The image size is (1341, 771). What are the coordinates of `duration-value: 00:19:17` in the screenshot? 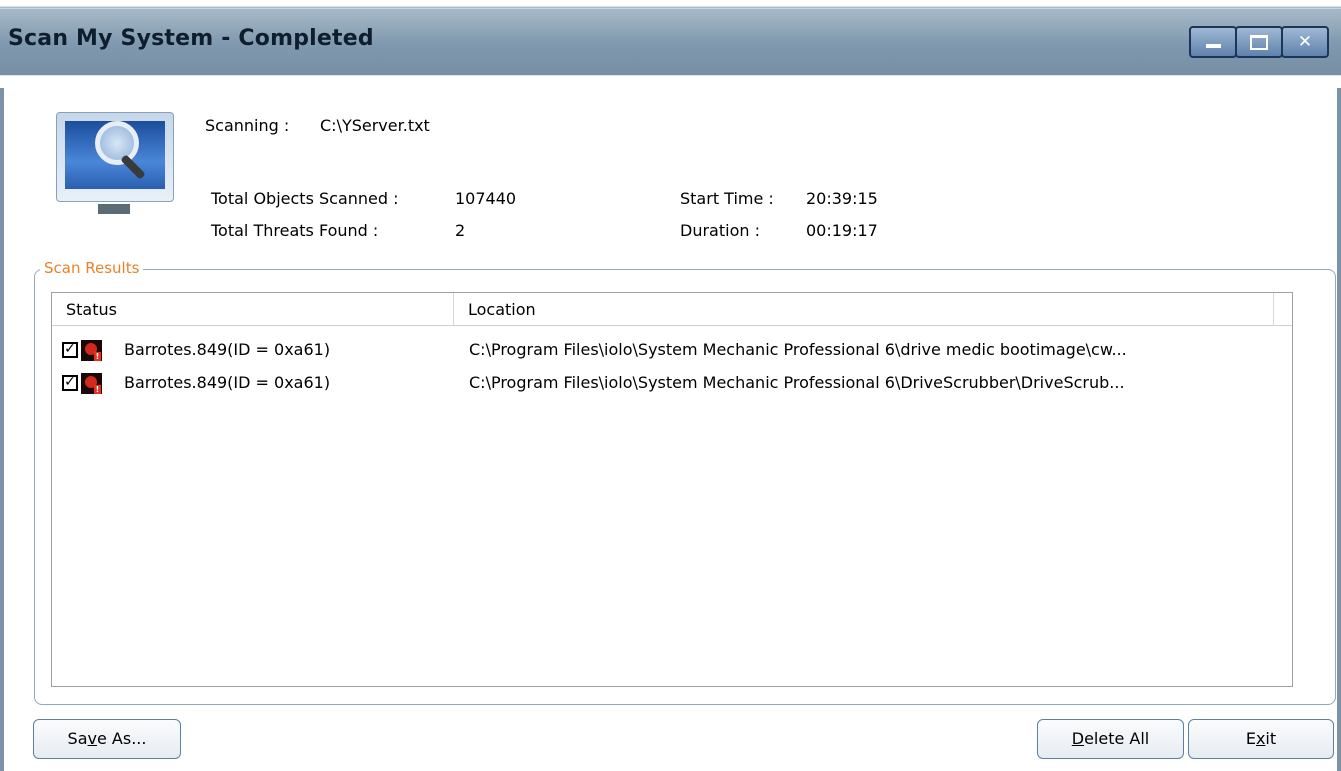 It's located at (842, 230).